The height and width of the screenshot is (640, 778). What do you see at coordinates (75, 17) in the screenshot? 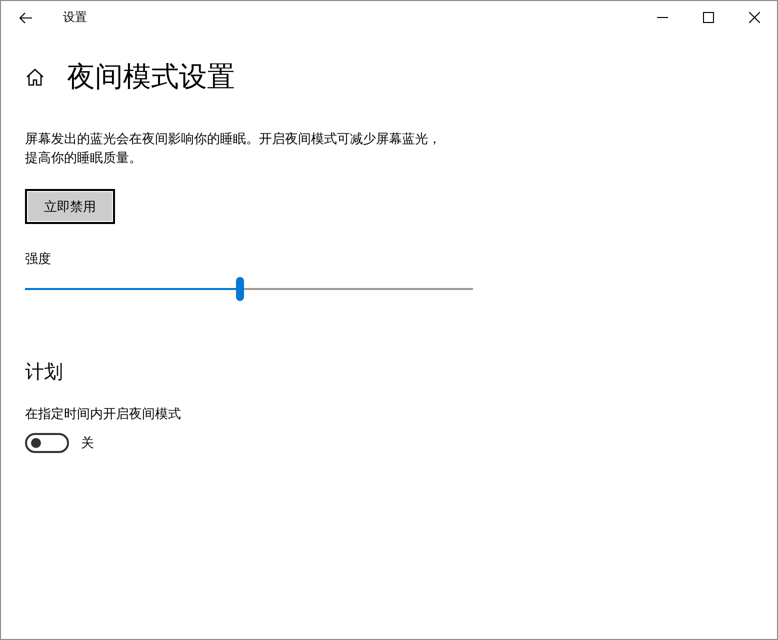
I see `window-title: 设置` at bounding box center [75, 17].